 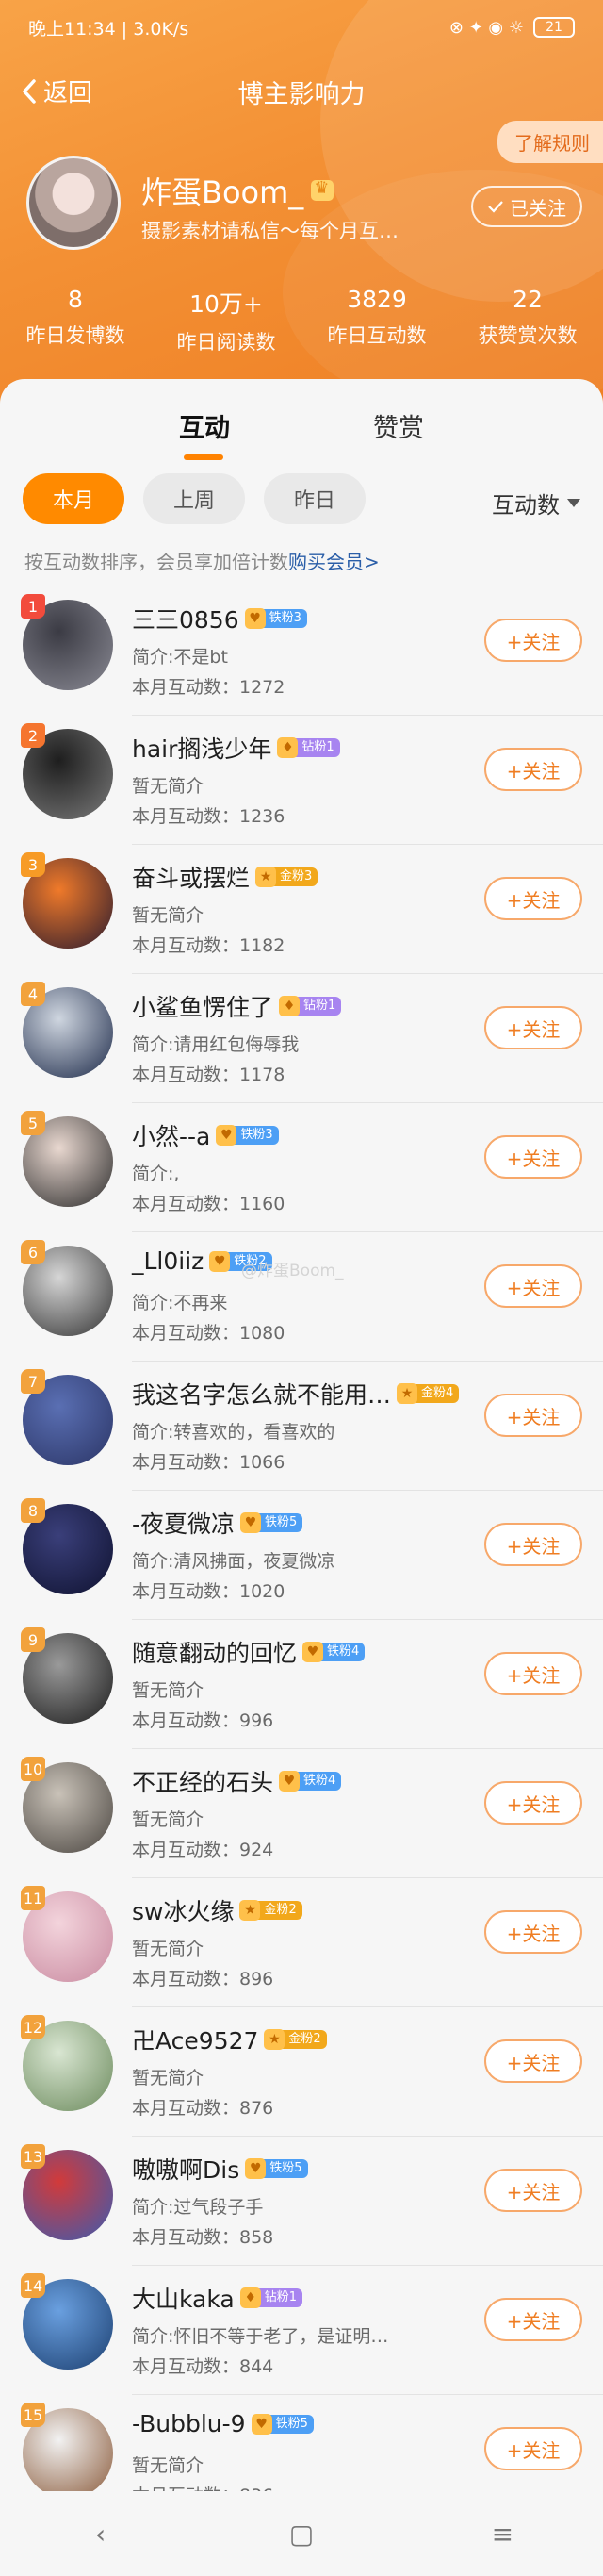 I want to click on sort-label: 互动数, so click(x=526, y=505).